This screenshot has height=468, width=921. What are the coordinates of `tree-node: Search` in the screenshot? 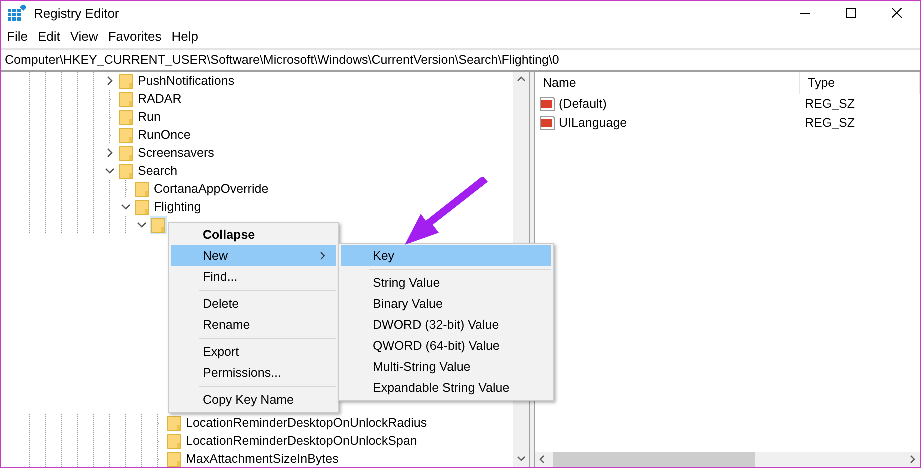 It's located at (149, 171).